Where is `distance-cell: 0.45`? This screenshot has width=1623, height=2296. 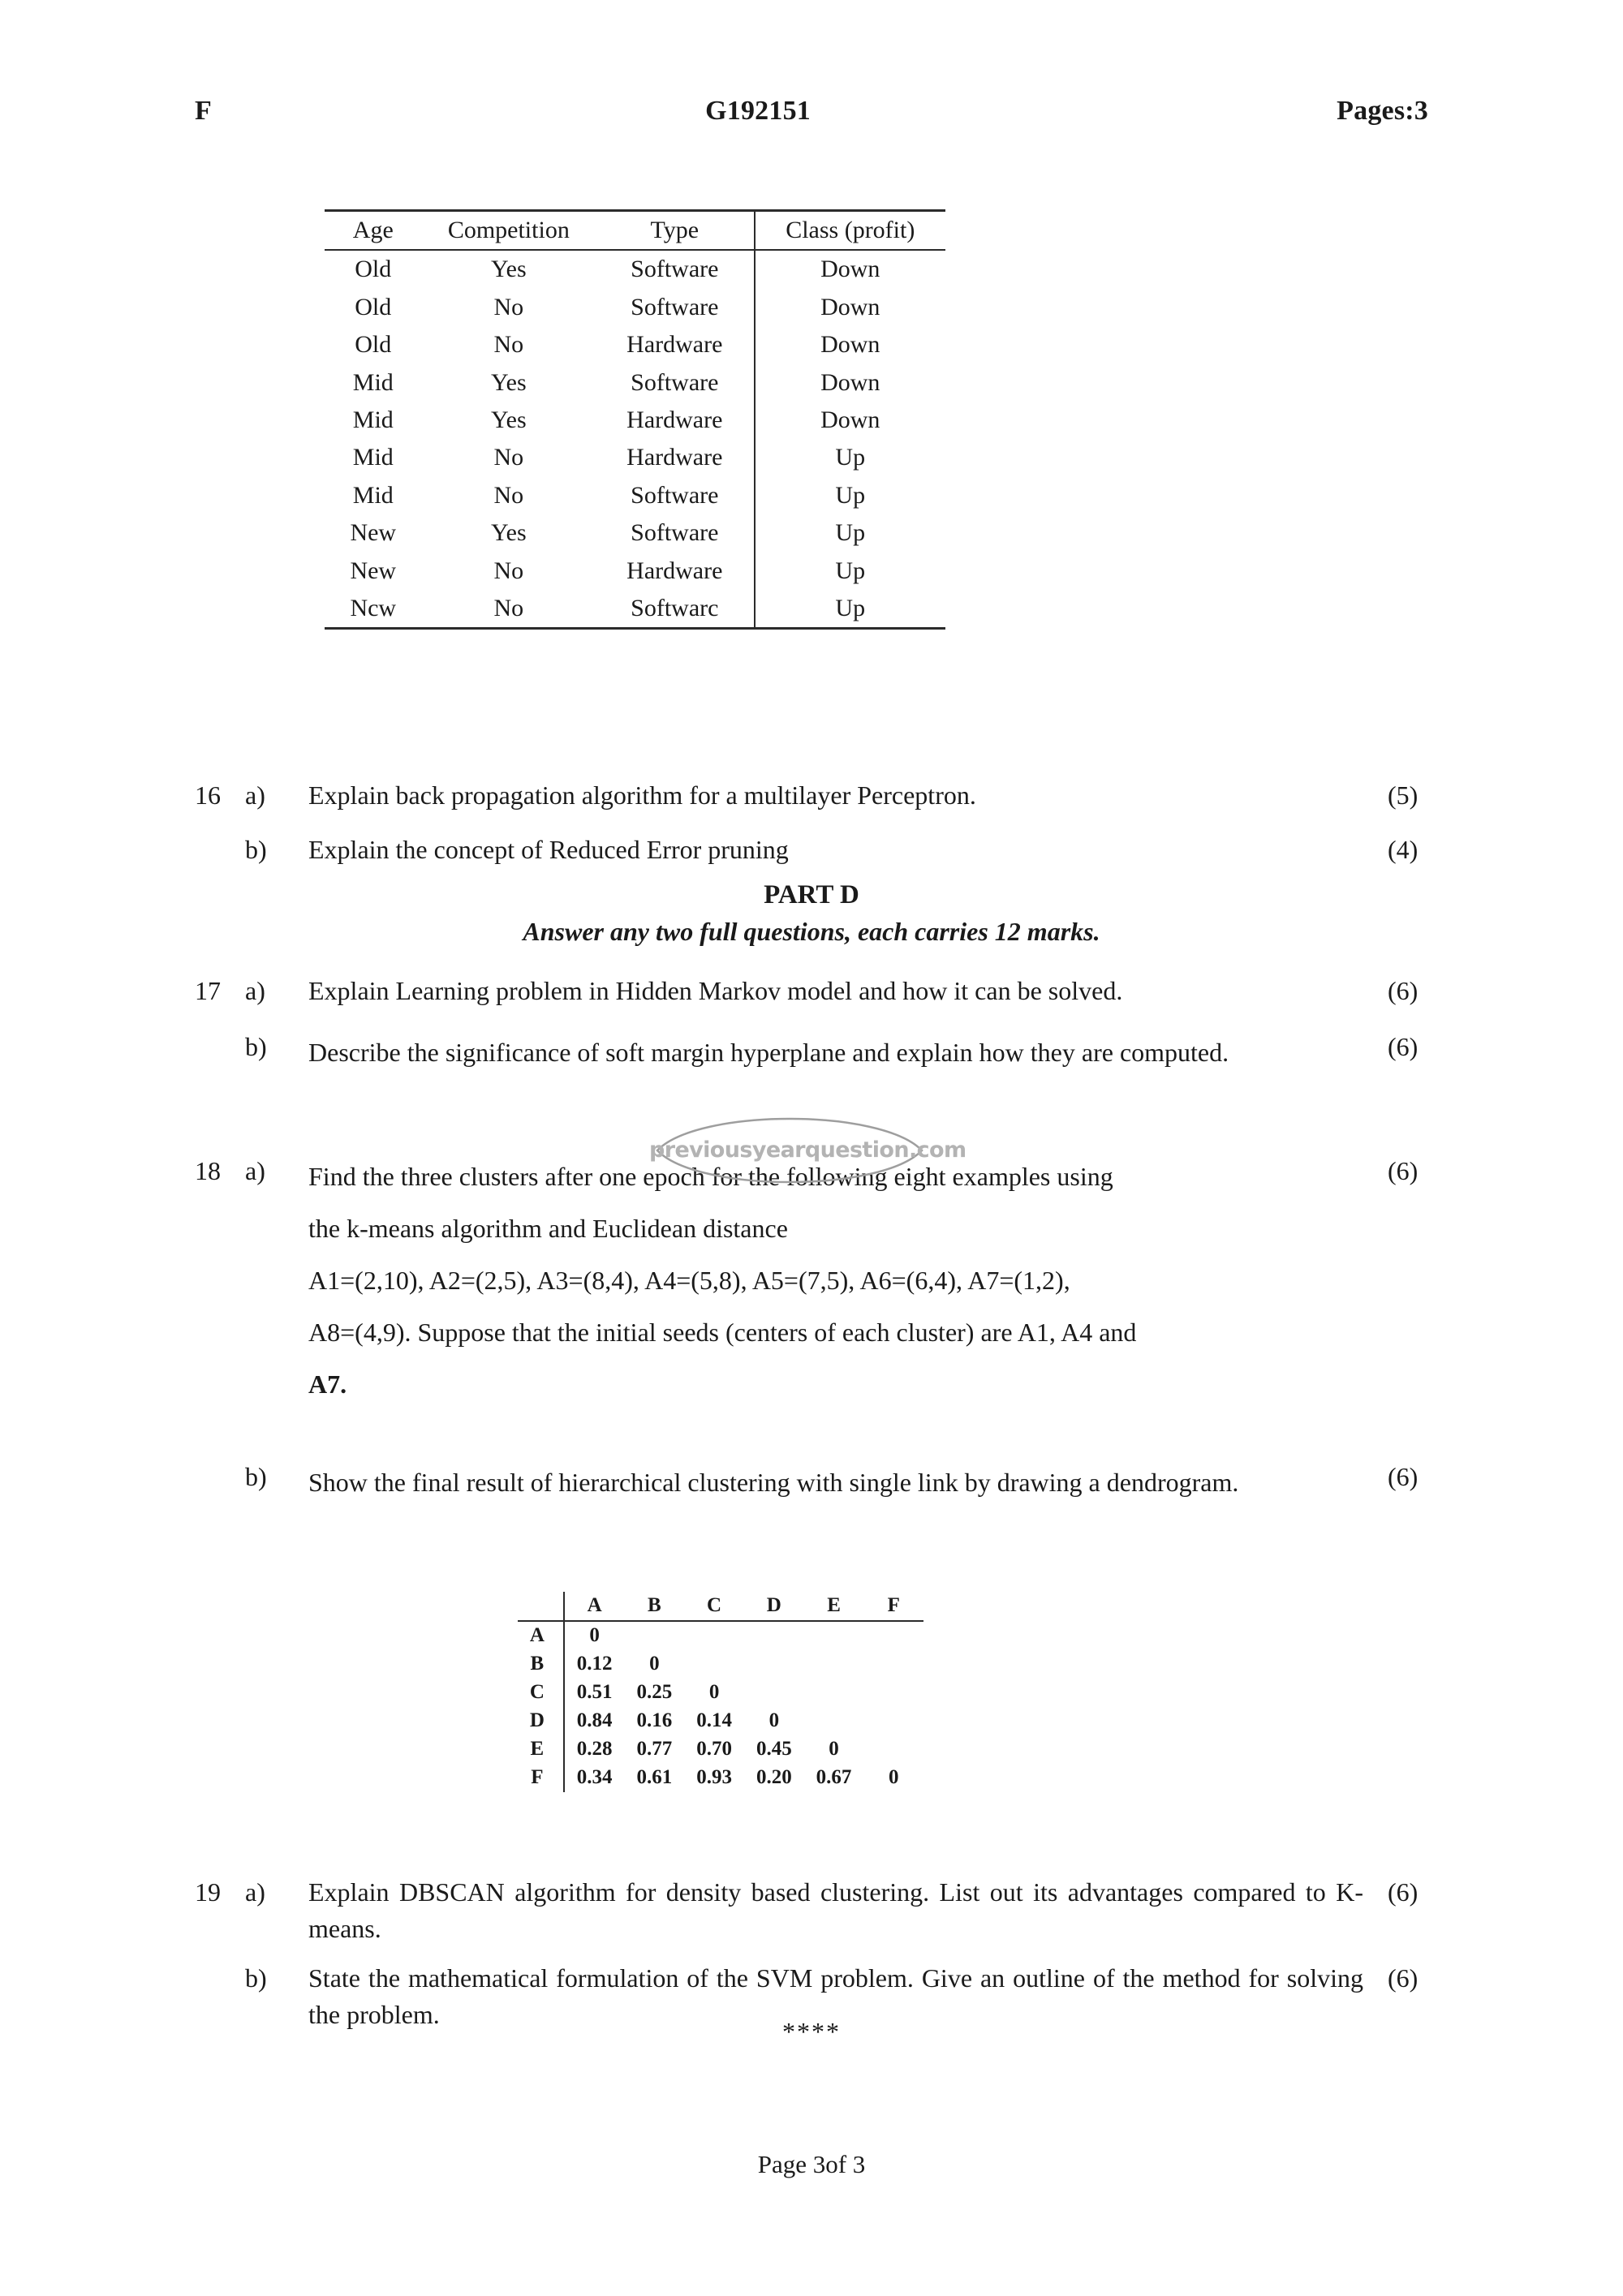 distance-cell: 0.45 is located at coordinates (774, 1749).